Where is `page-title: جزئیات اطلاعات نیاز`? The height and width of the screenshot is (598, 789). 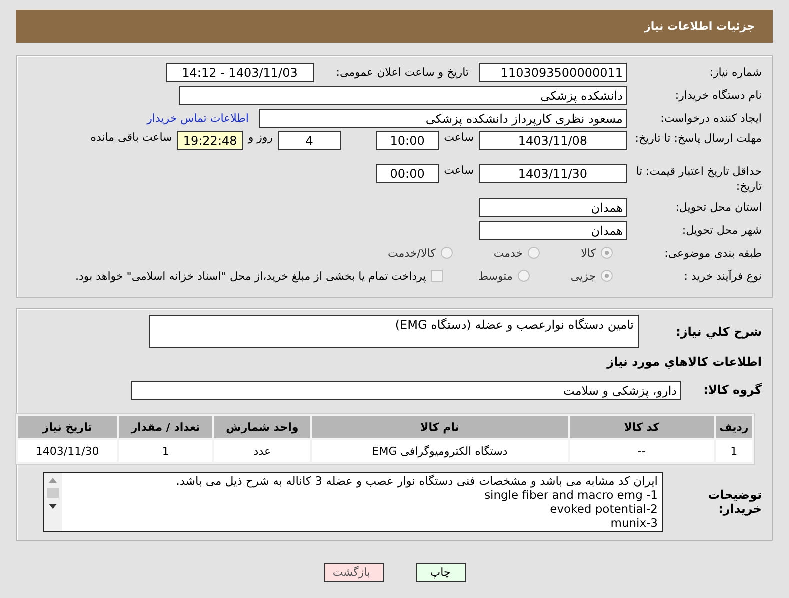 page-title: جزئیات اطلاعات نیاز is located at coordinates (699, 26).